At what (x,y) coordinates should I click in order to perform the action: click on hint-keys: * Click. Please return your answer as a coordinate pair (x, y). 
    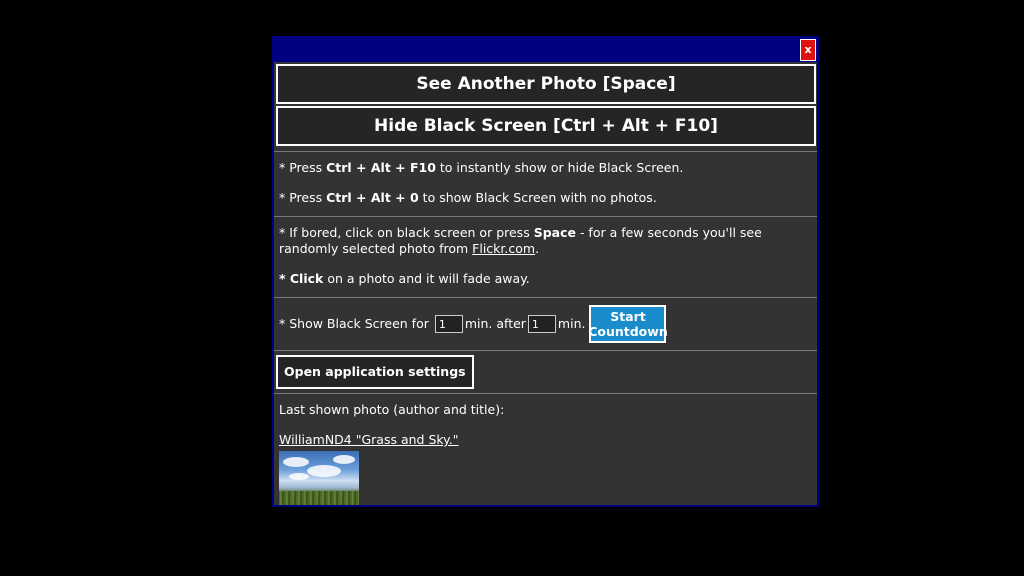
    Looking at the image, I should click on (301, 278).